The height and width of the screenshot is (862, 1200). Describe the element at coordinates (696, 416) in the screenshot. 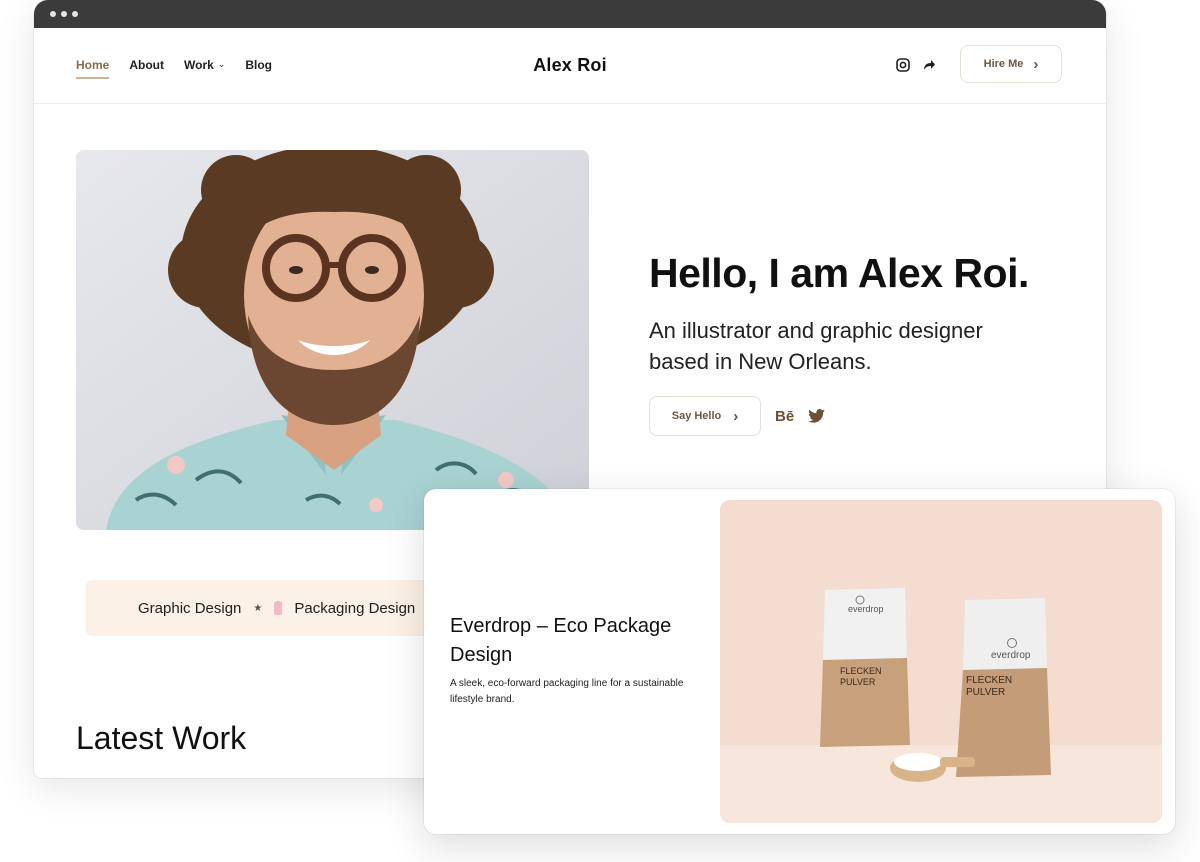

I see `say-hello-label: Say Hello` at that location.